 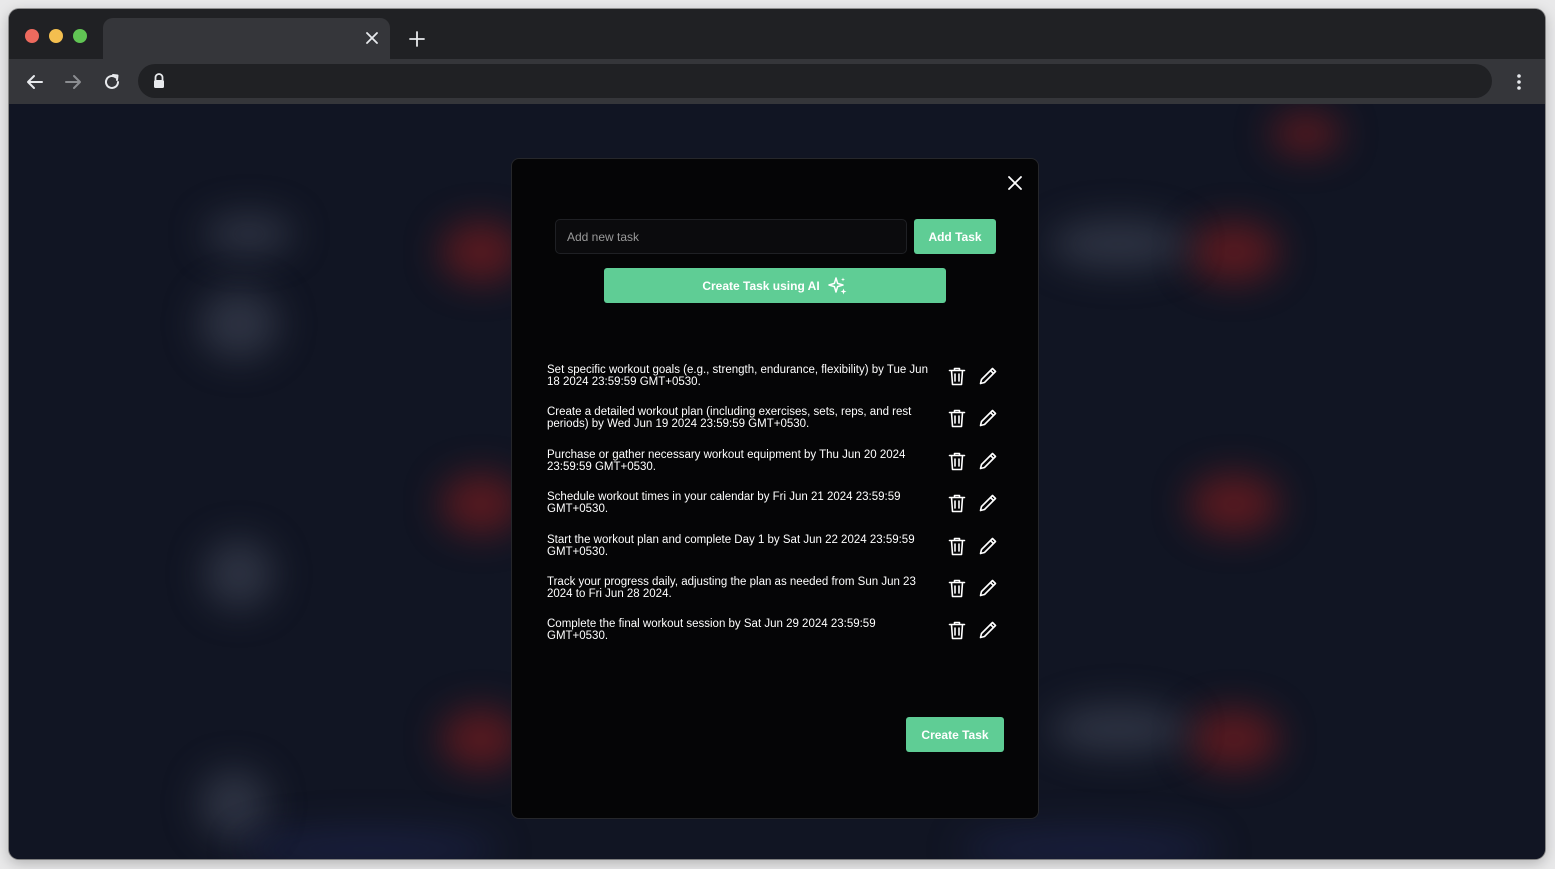 I want to click on window-minimize-button, so click(x=56, y=36).